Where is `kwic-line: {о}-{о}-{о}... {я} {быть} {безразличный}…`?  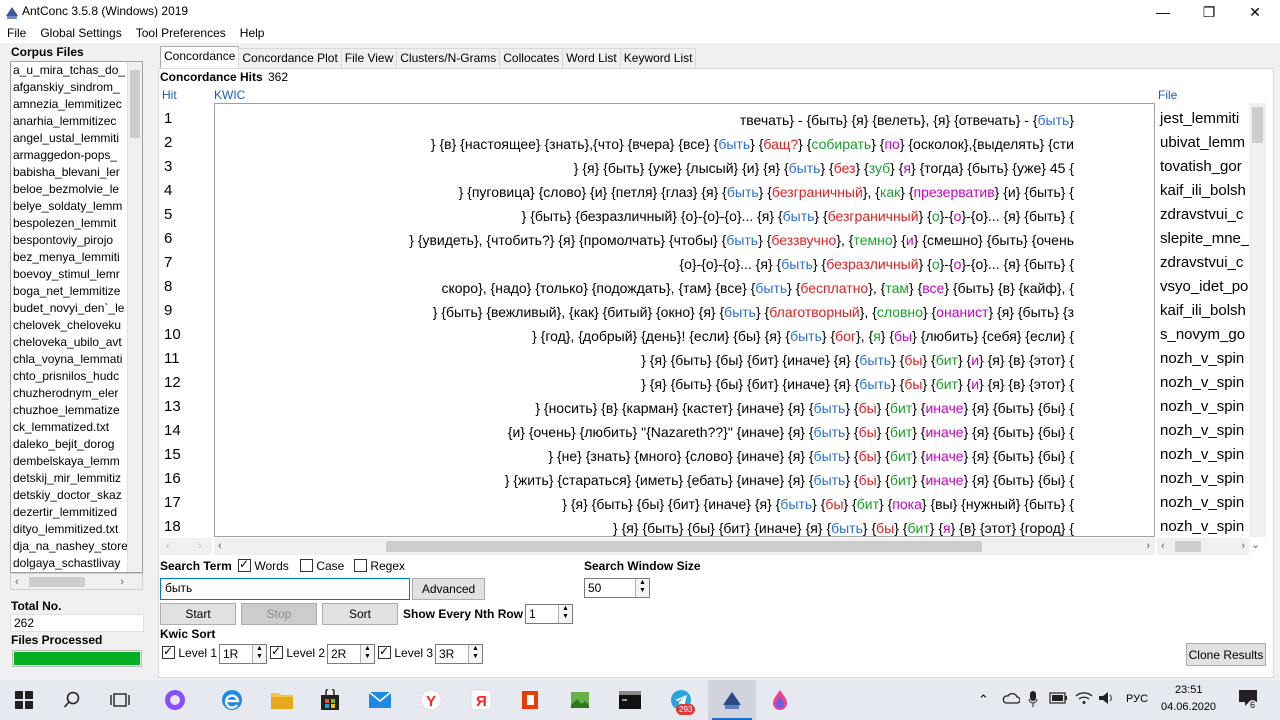
kwic-line: {о}-{о}-{о}... {я} {быть} {безразличный}… is located at coordinates (876, 264).